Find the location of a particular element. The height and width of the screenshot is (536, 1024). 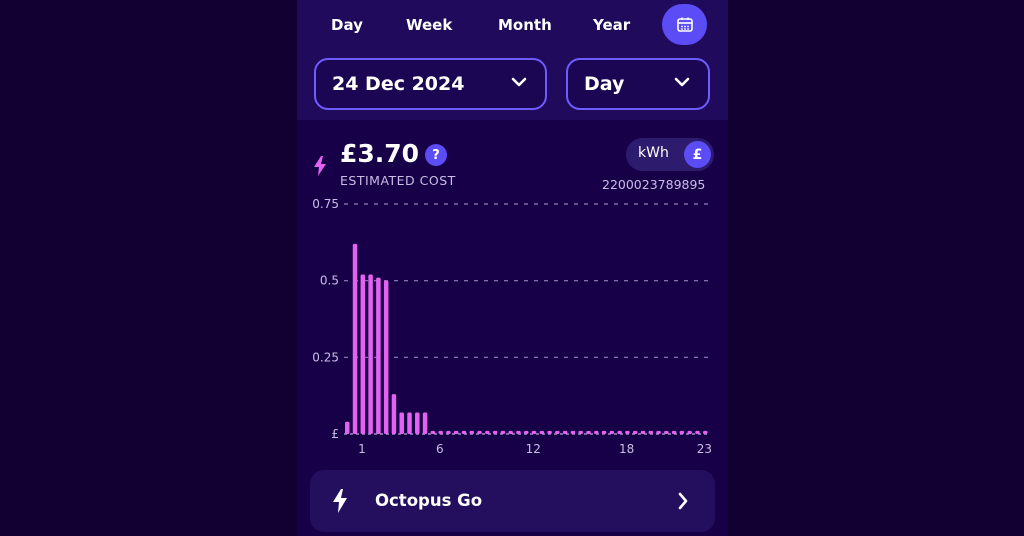

unit-toggle: kWh £ is located at coordinates (670, 154).